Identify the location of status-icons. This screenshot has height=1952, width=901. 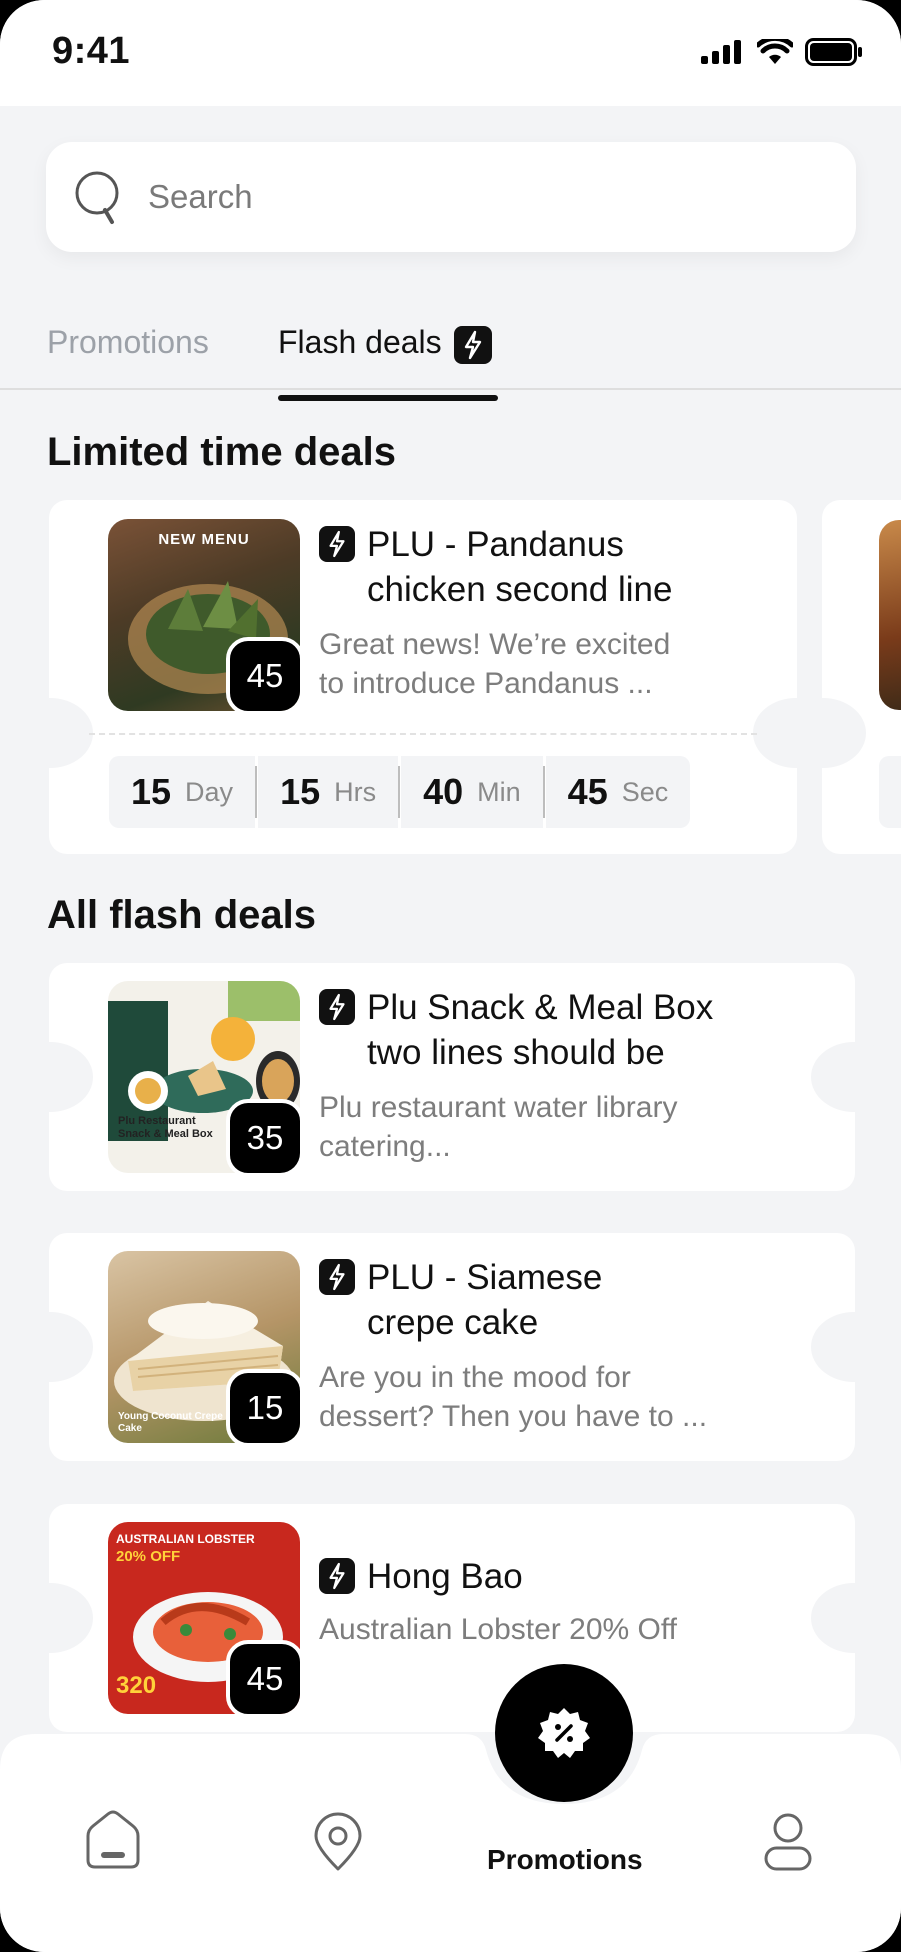
(782, 52).